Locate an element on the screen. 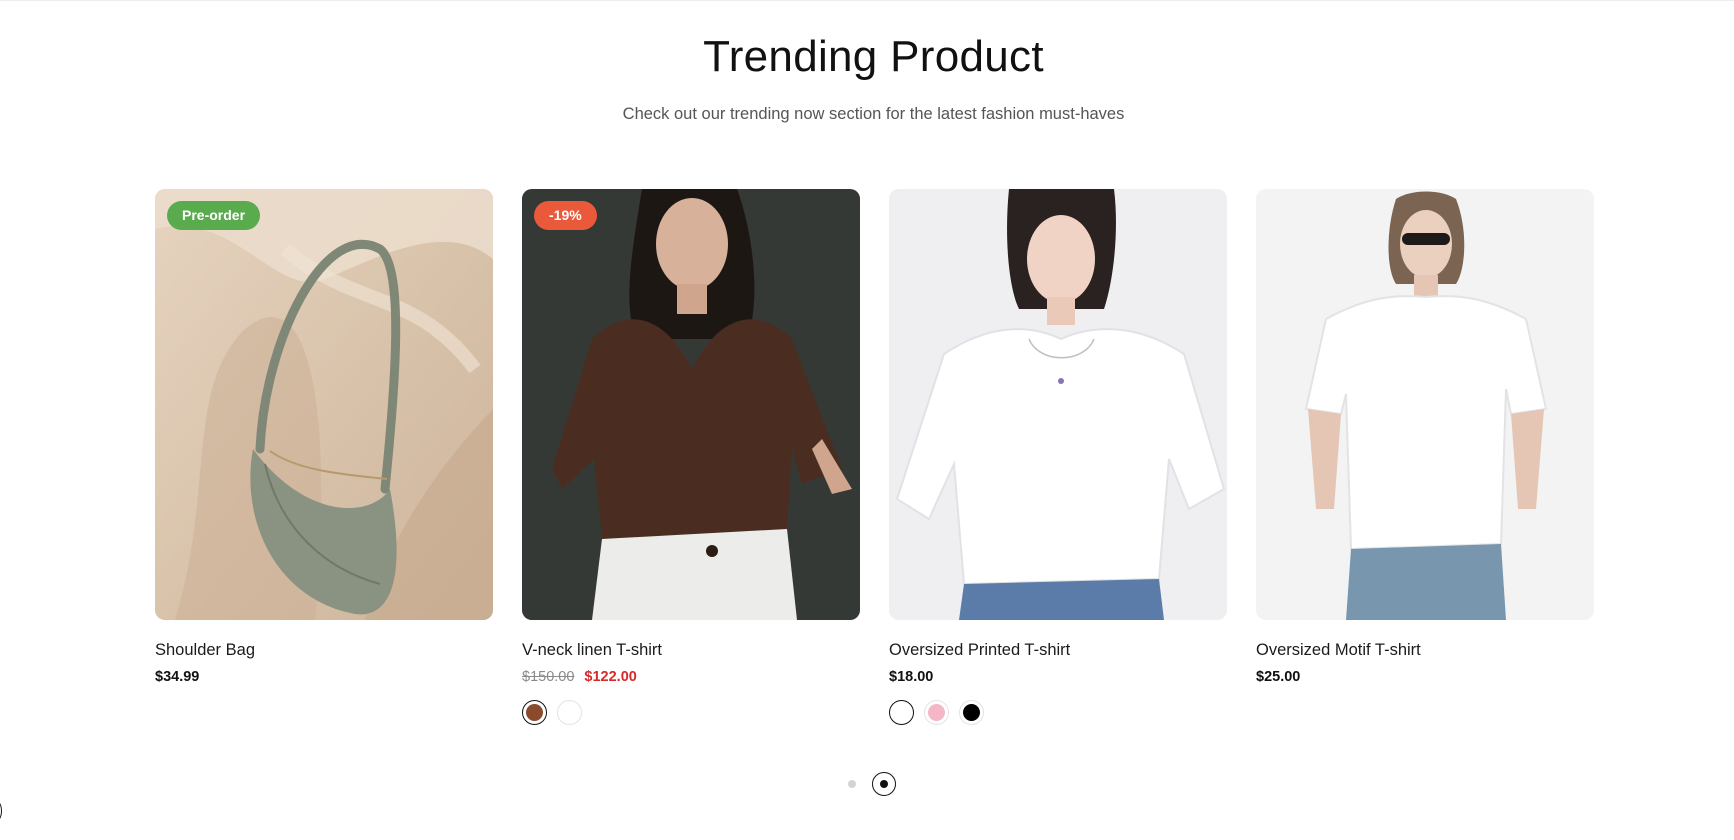 The width and height of the screenshot is (1734, 840). shoulder-bag-image is located at coordinates (324, 404).